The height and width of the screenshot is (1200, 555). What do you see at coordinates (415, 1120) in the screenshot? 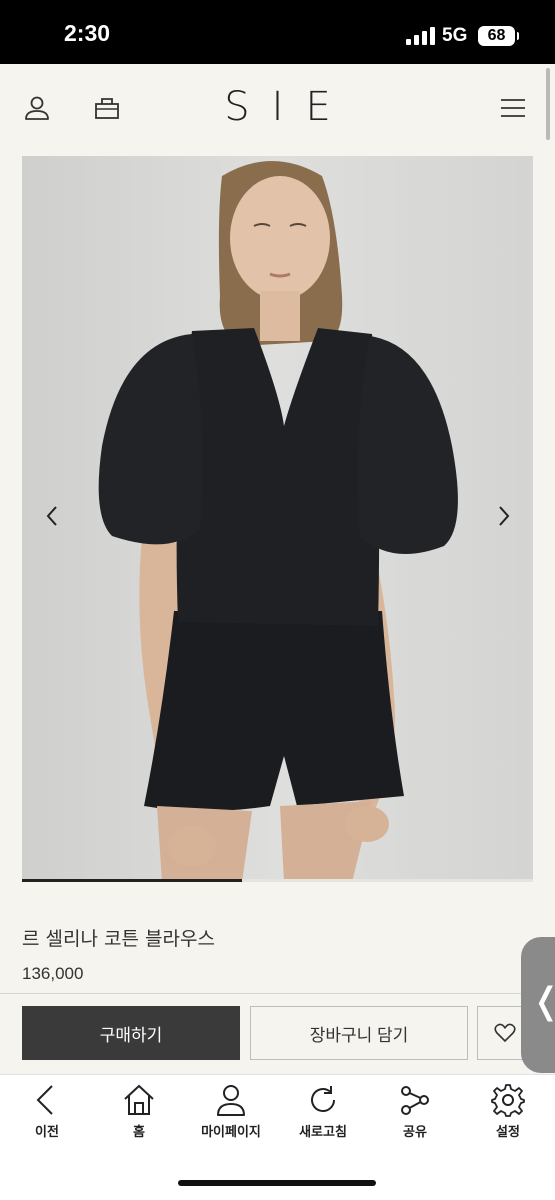
I see `toolbar-share-button: 공유` at bounding box center [415, 1120].